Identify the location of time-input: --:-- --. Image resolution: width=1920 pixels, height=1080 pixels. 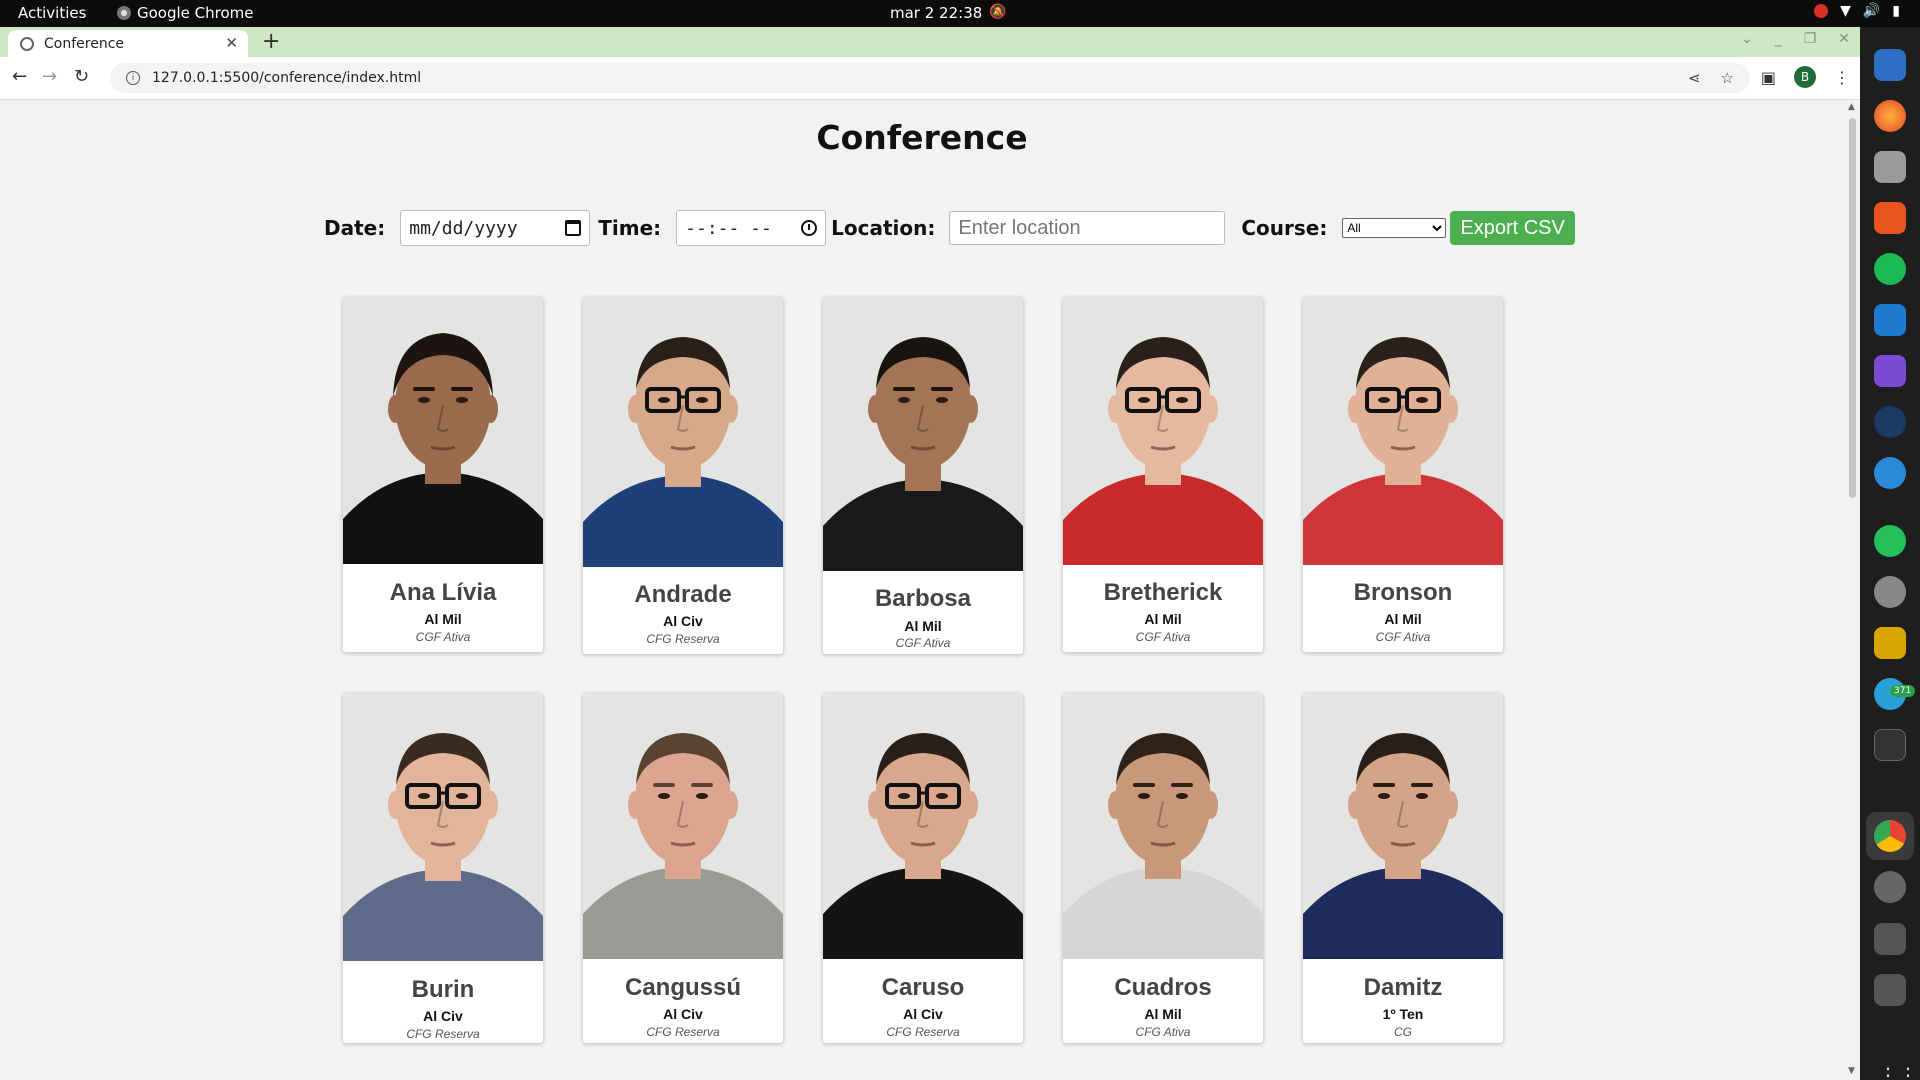
(751, 228).